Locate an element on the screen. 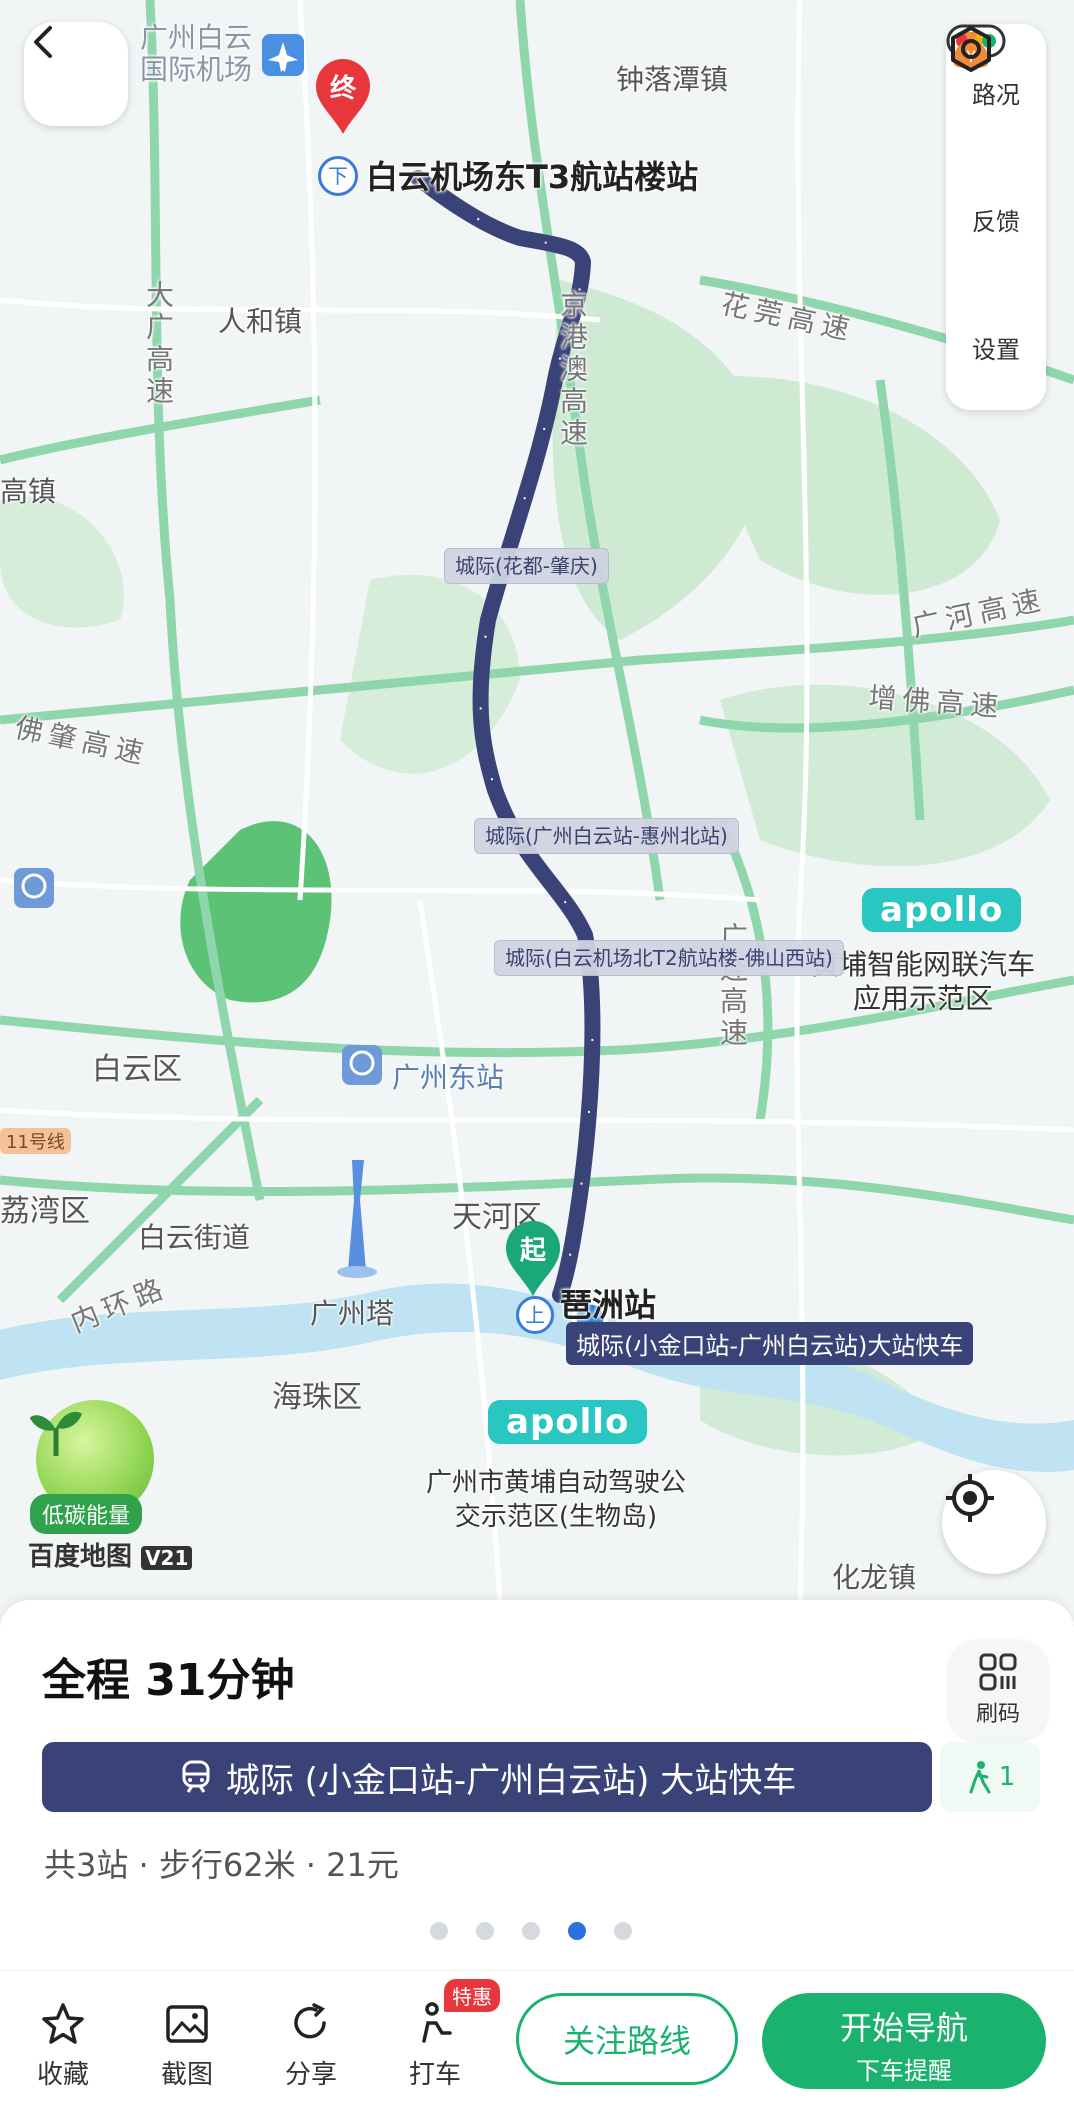 The image size is (1074, 2107). end-pin: 终 is located at coordinates (343, 96).